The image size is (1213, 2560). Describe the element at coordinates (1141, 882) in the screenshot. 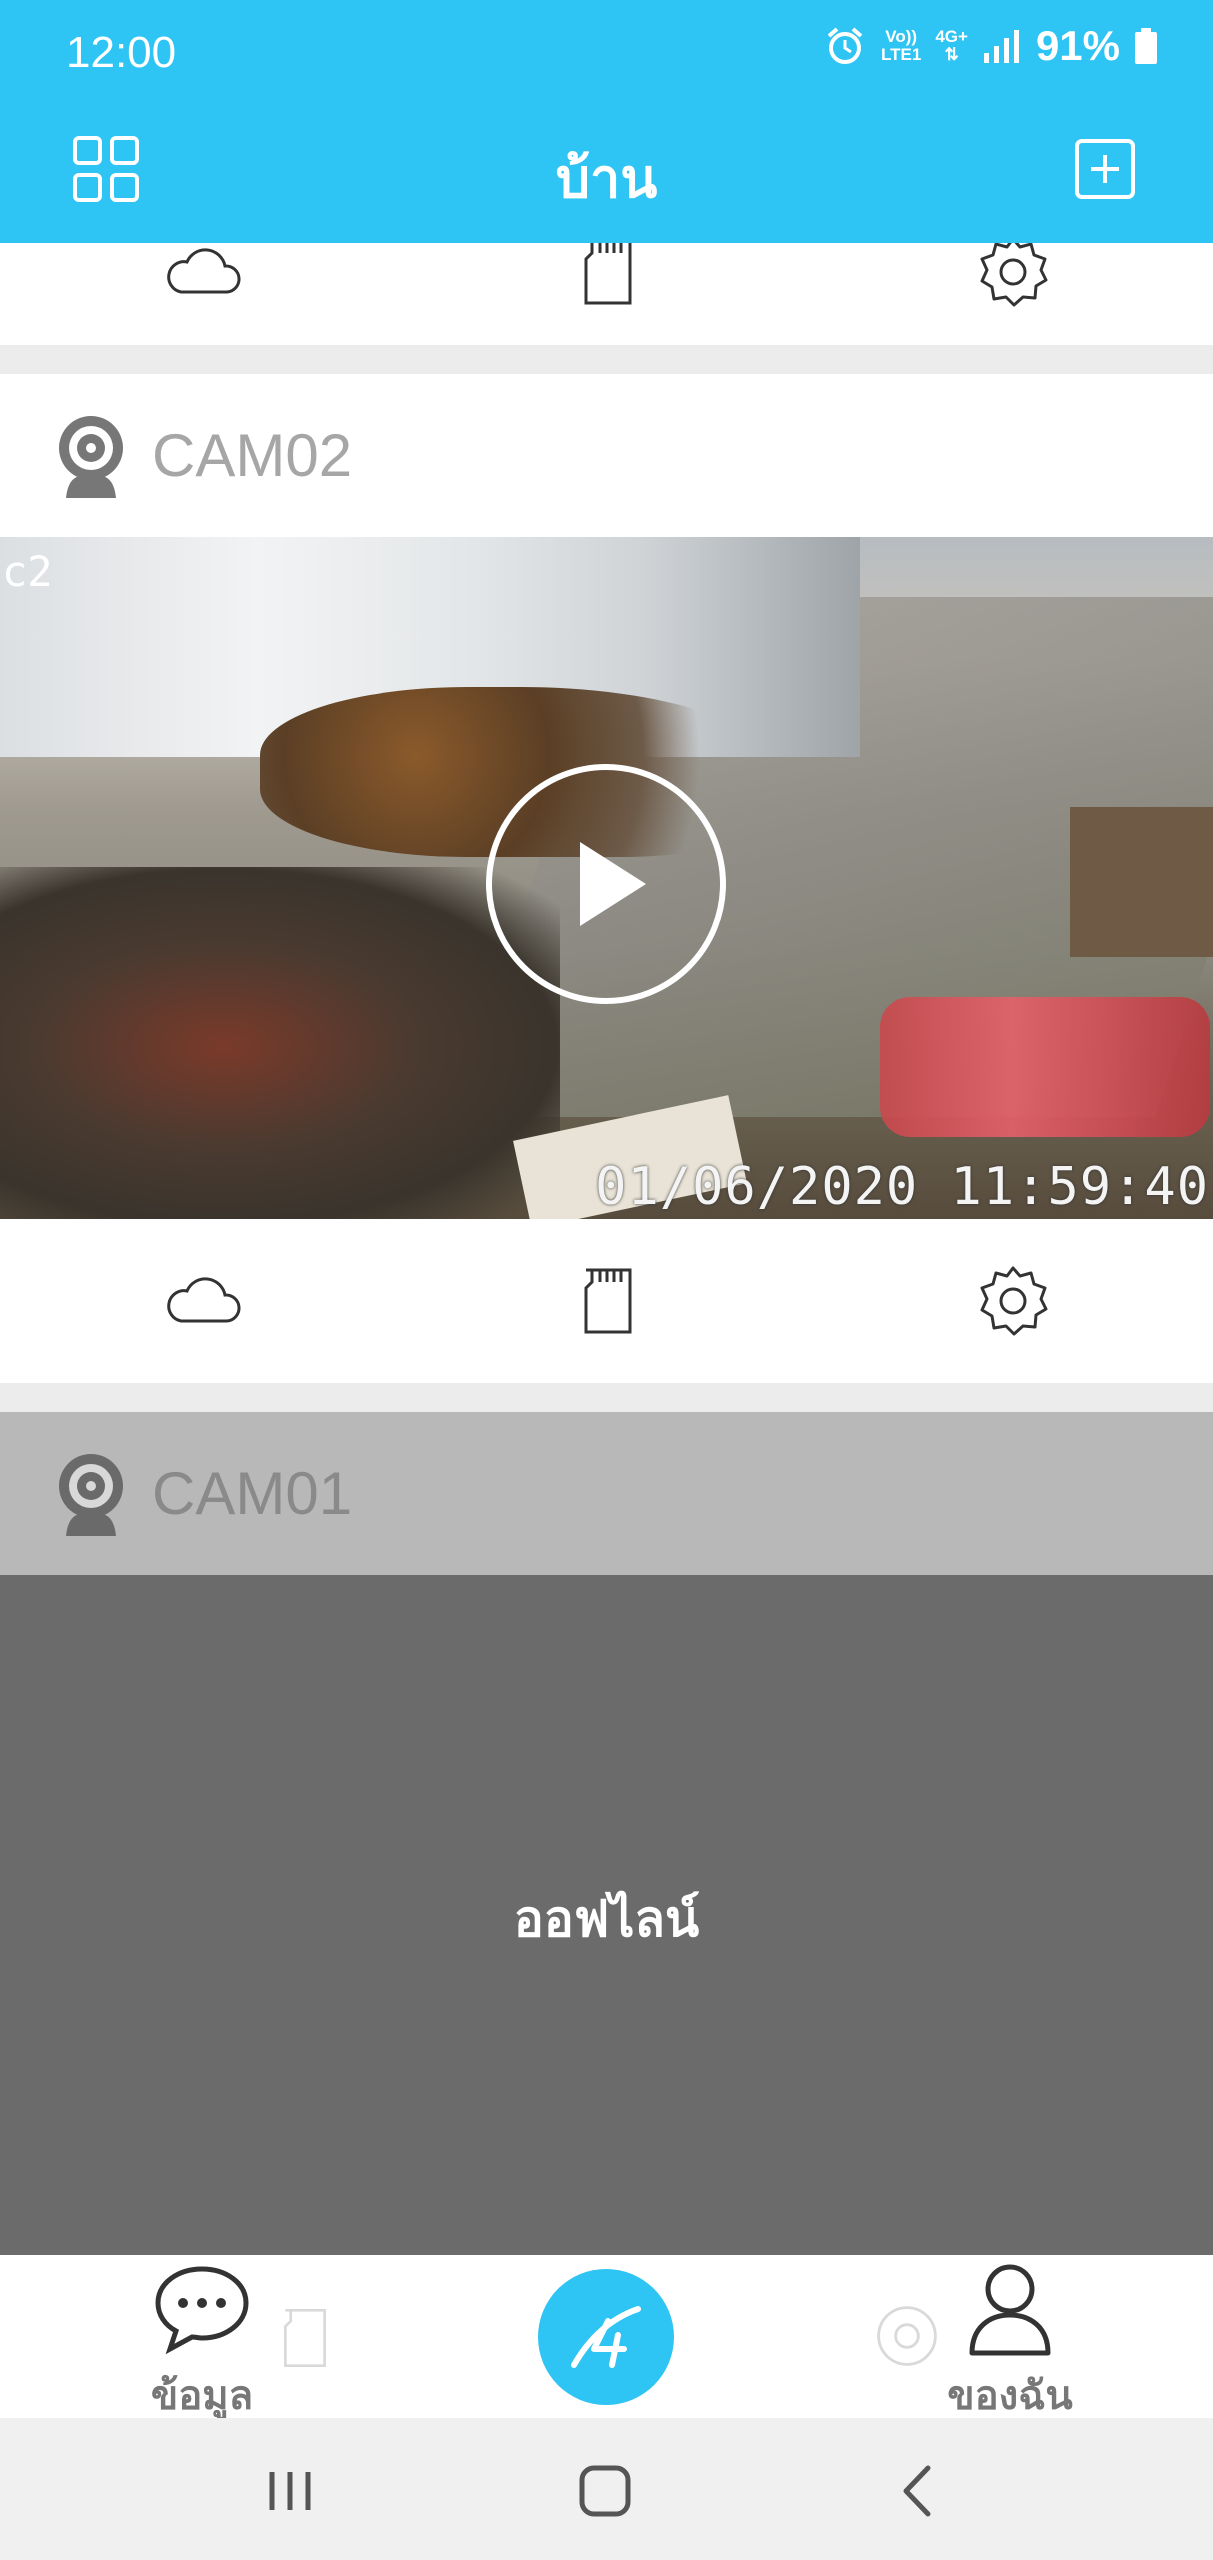

I see `preview-pallet` at that location.